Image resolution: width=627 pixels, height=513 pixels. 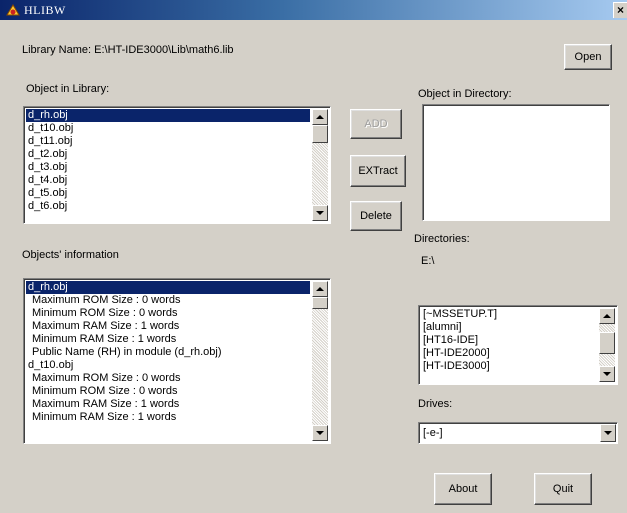 I want to click on list-item: d_t6.obj, so click(x=168, y=206).